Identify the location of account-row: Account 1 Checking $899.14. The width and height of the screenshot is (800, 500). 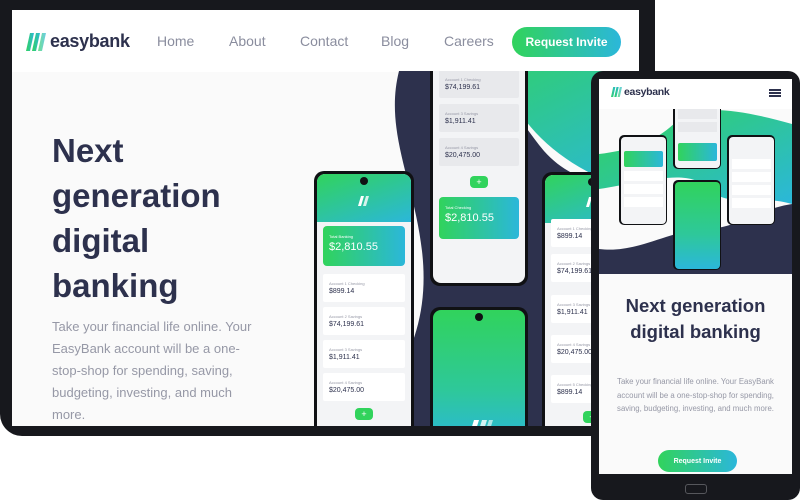
(364, 288).